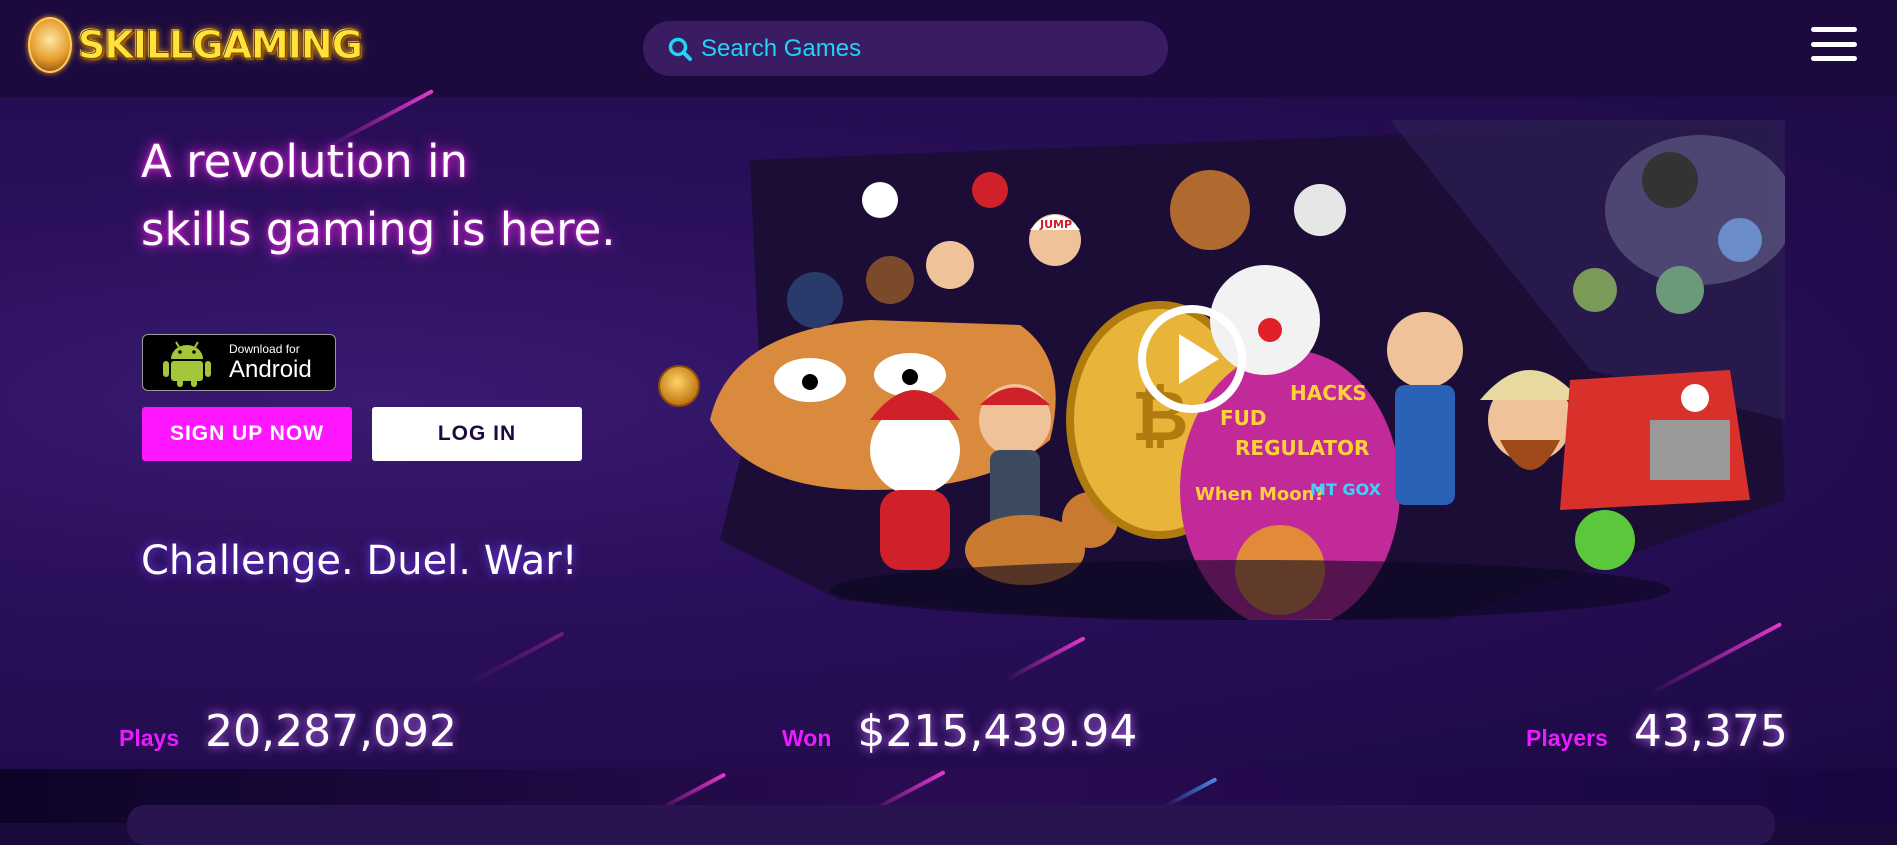 This screenshot has width=1897, height=845. I want to click on stat-plays-label: Plays, so click(149, 738).